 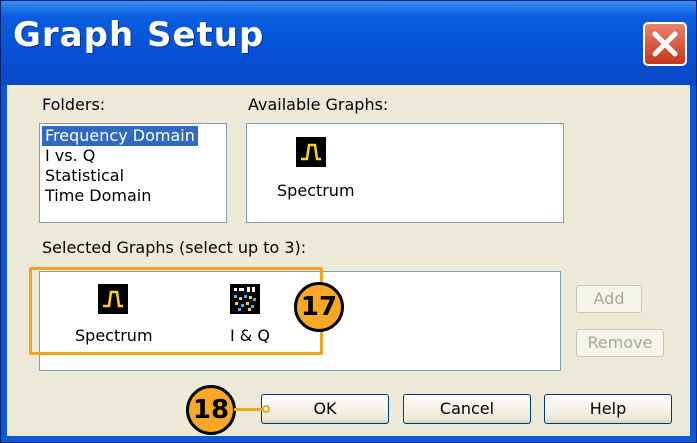 I want to click on callout-badge-18: 18, so click(x=211, y=410).